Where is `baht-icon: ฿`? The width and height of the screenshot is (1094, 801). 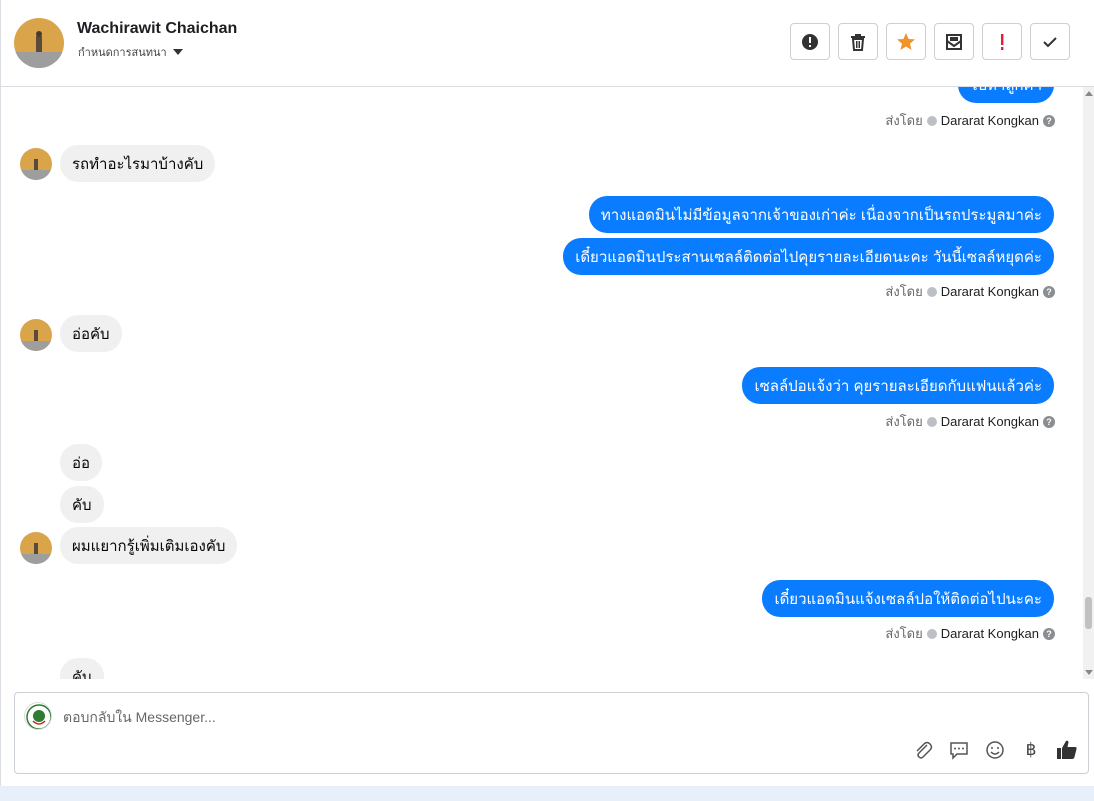
baht-icon: ฿ is located at coordinates (1031, 750).